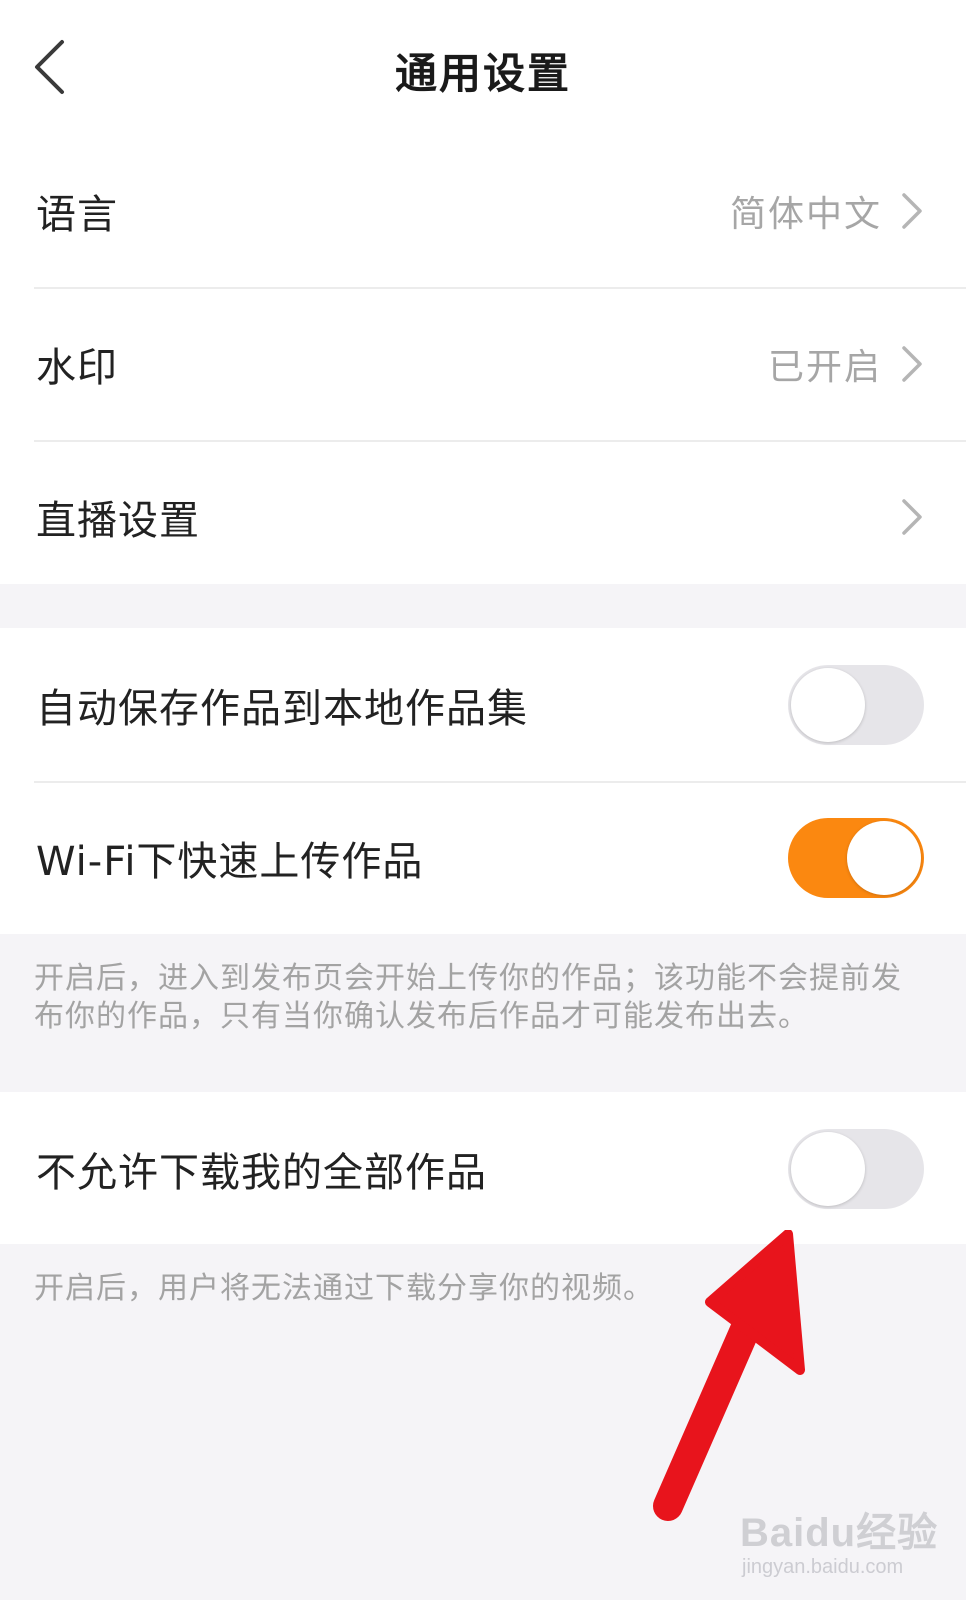 This screenshot has height=1600, width=966. I want to click on watermark-row: 水印 已开启, so click(483, 363).